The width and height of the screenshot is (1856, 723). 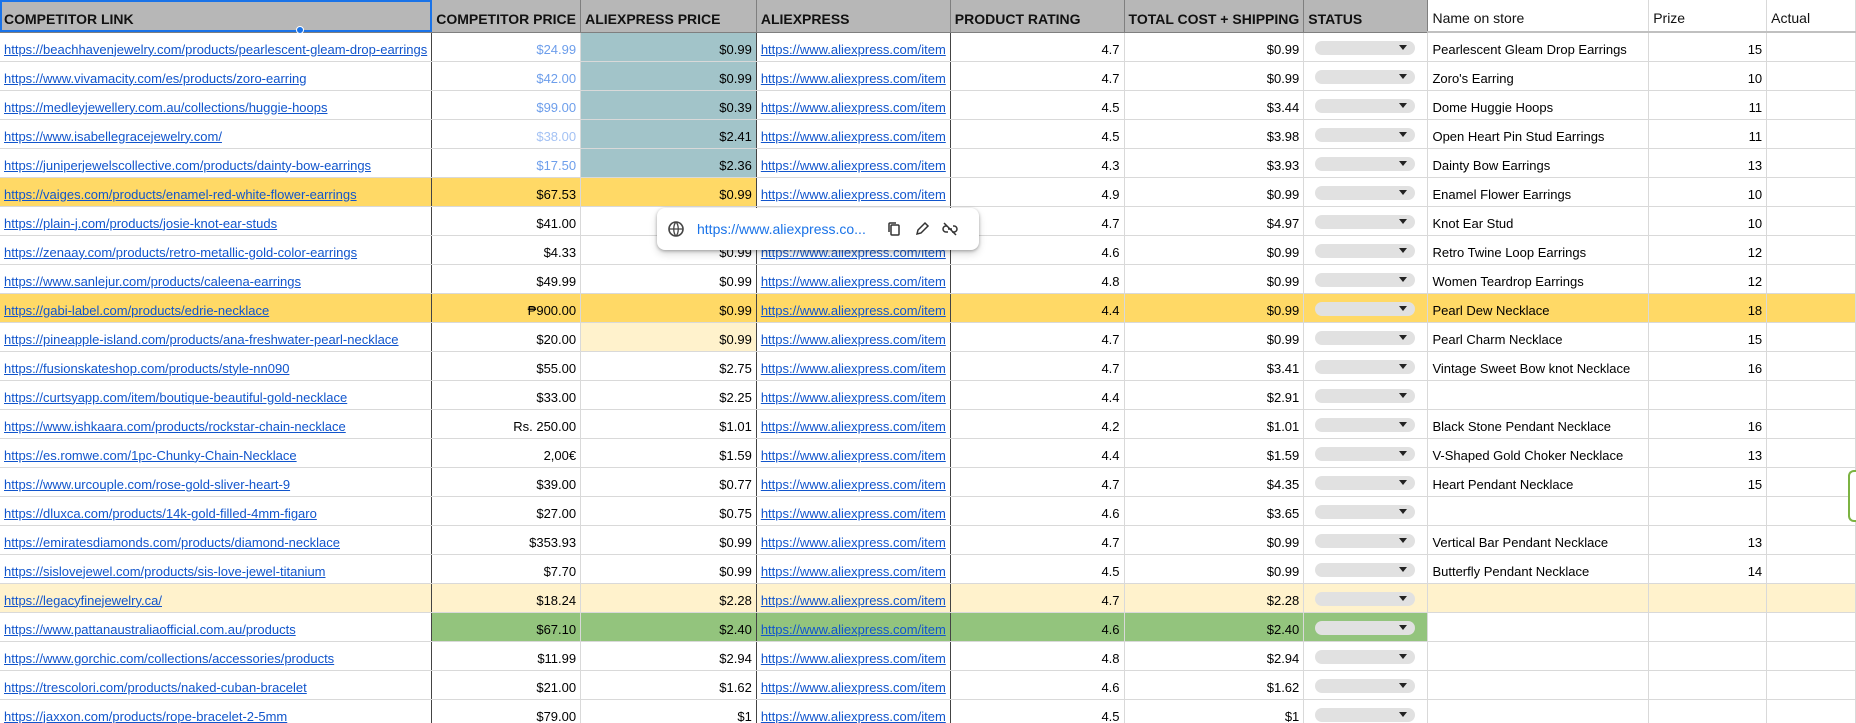 I want to click on aliexpress-price-cell: $2.28, so click(x=668, y=598).